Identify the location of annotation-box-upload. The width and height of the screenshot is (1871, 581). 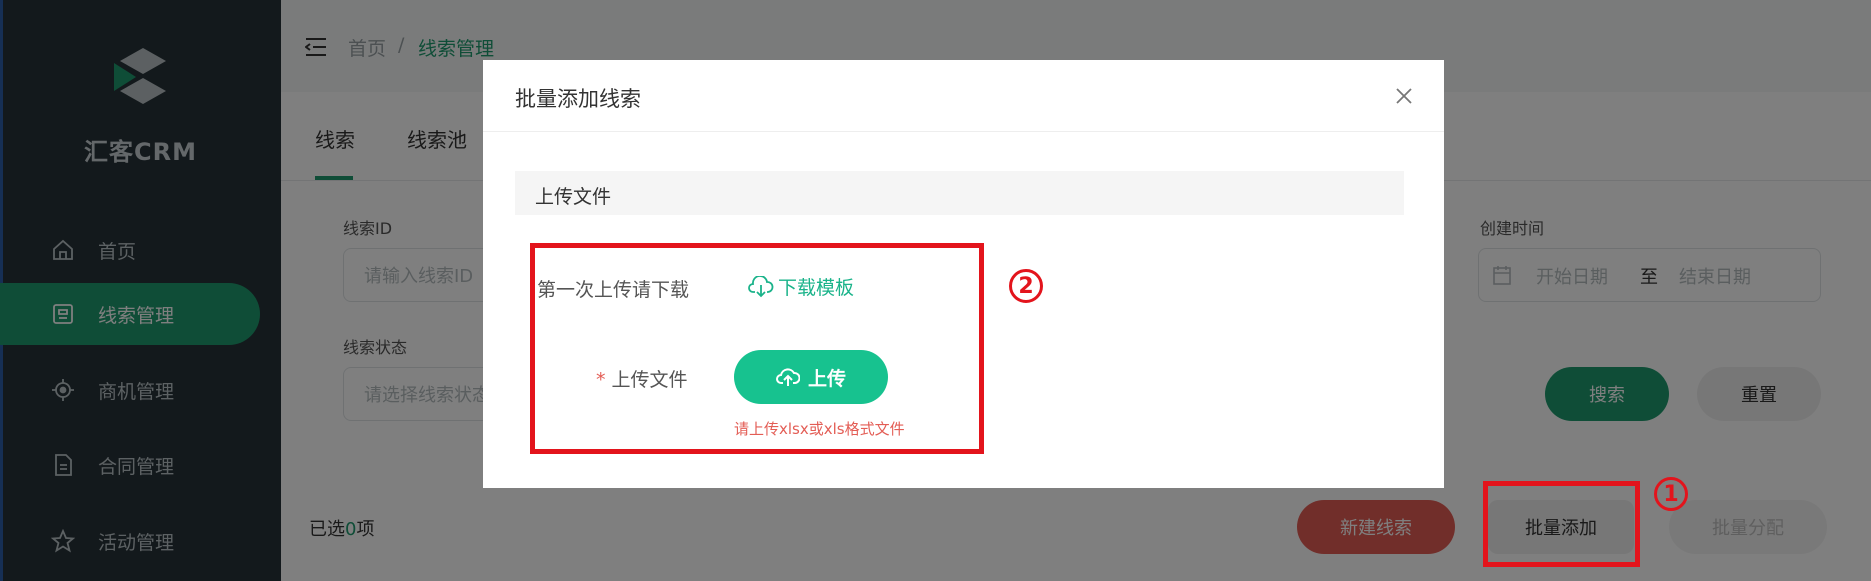
(757, 348).